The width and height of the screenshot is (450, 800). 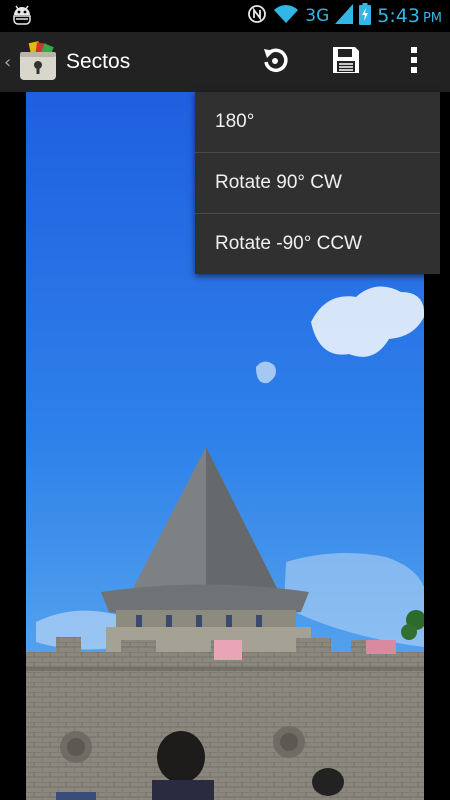 What do you see at coordinates (225, 16) in the screenshot?
I see `status-bar: 3G 5:43 PM` at bounding box center [225, 16].